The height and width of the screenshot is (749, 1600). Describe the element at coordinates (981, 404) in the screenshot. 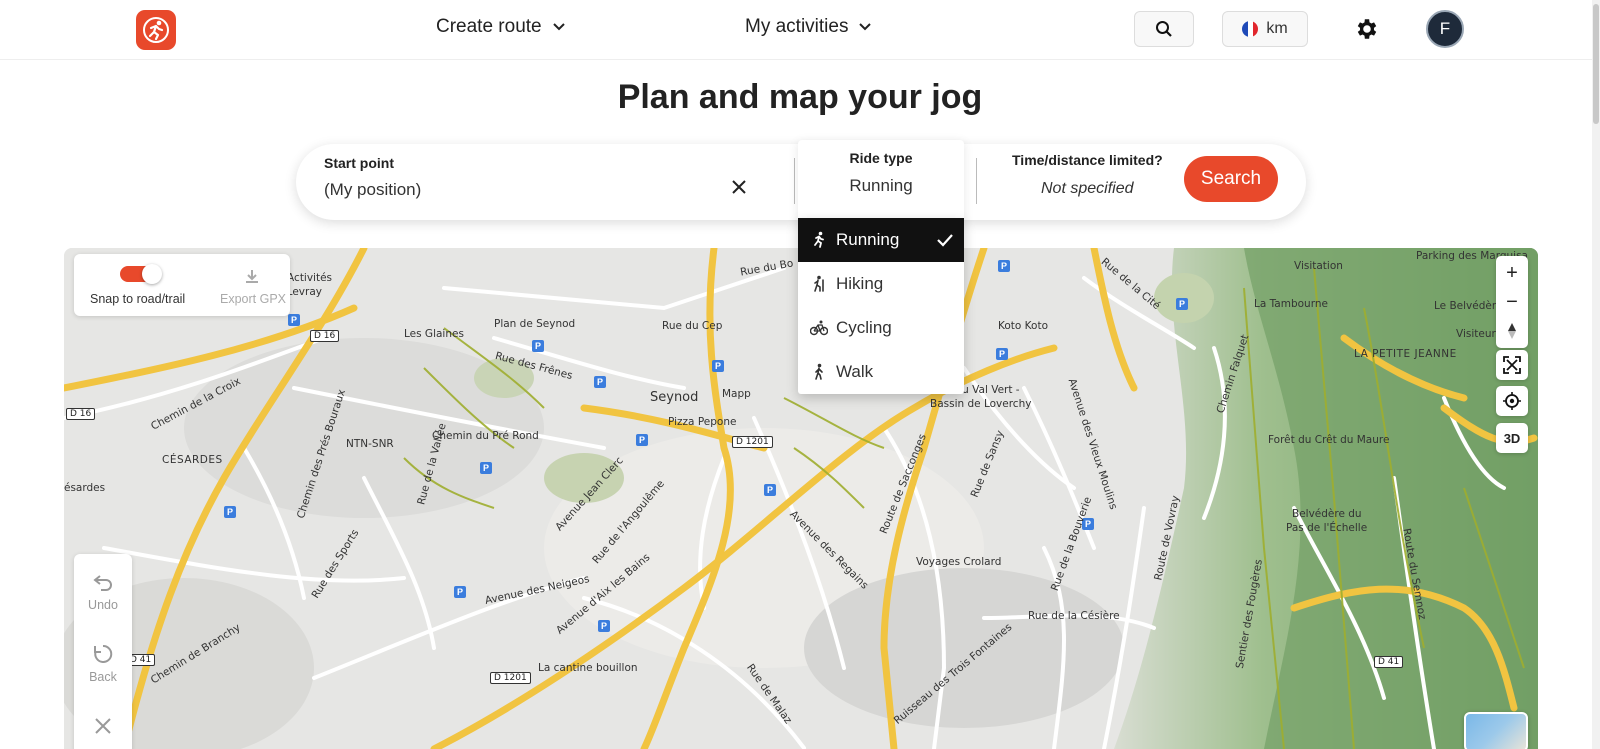

I see `map-label: Bassin de Loverchy` at that location.